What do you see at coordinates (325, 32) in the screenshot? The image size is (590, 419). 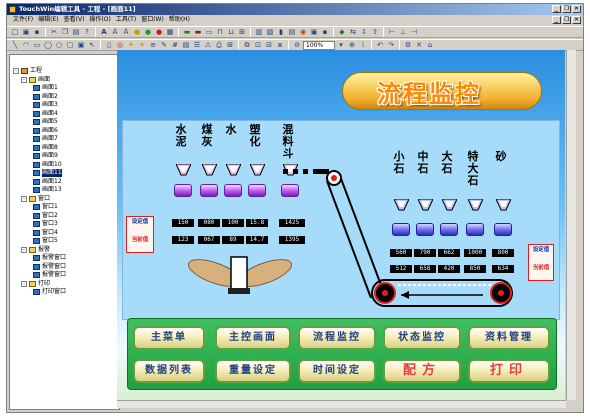 I see `device-icon: ▪` at bounding box center [325, 32].